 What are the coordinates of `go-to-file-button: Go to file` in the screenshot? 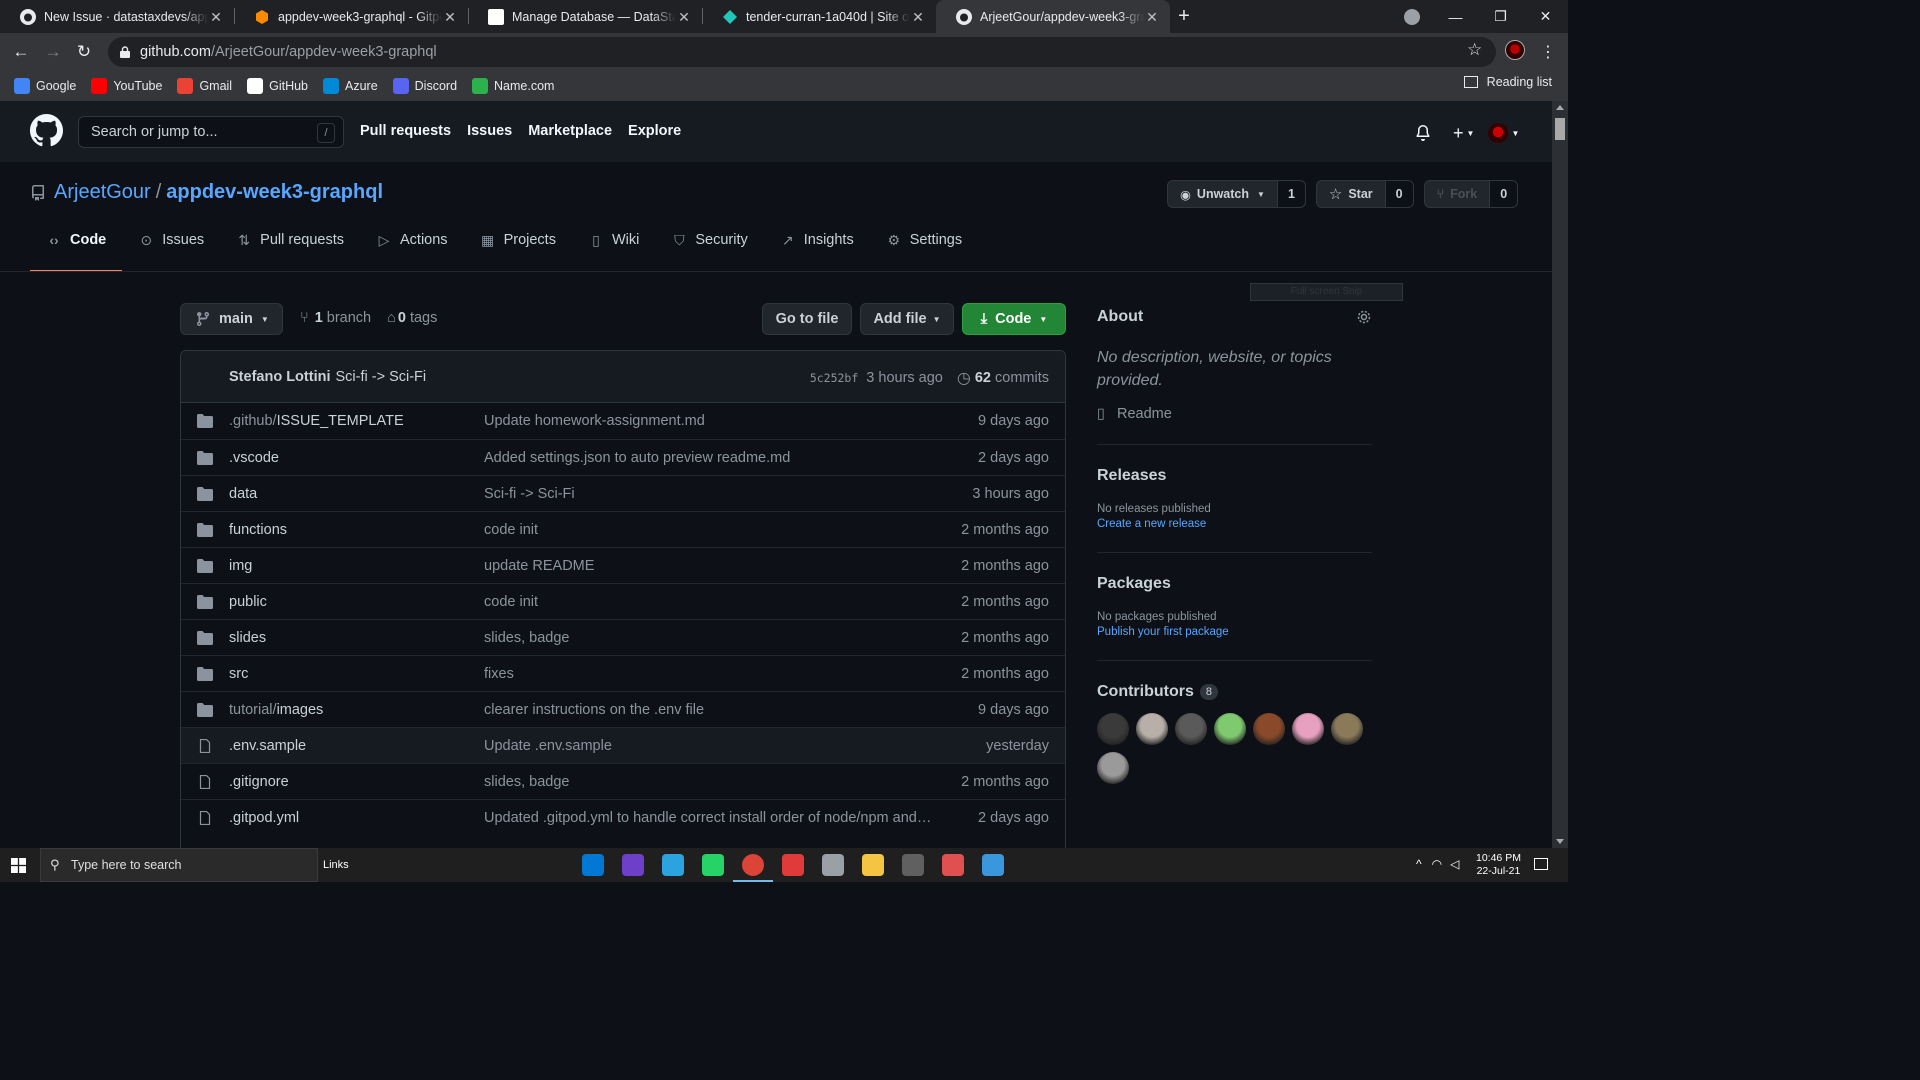 It's located at (807, 319).